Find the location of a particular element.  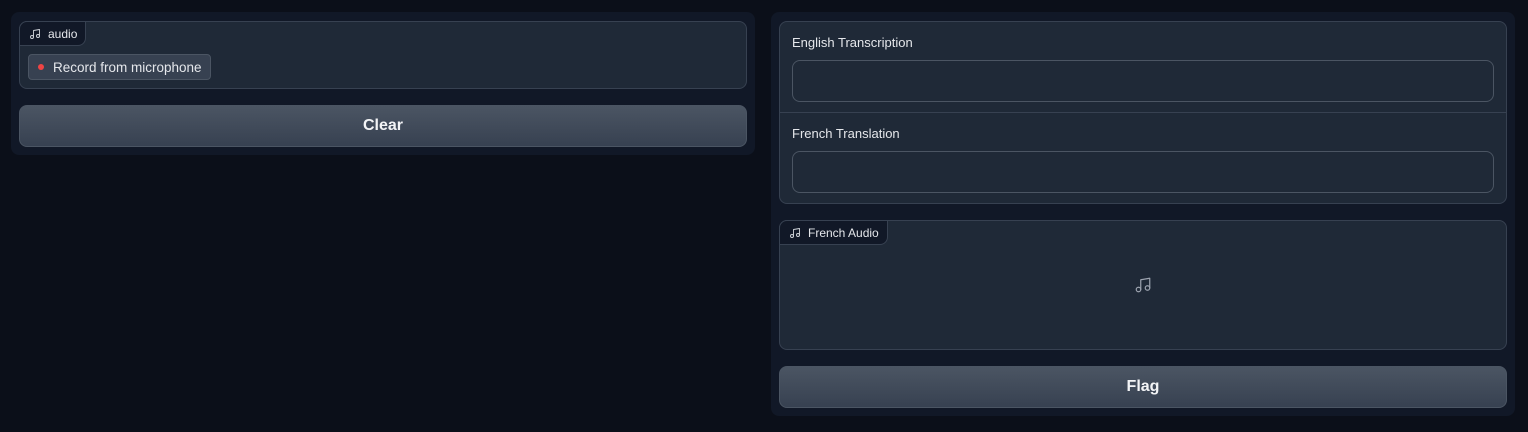

flag-button: Flag is located at coordinates (1143, 387).